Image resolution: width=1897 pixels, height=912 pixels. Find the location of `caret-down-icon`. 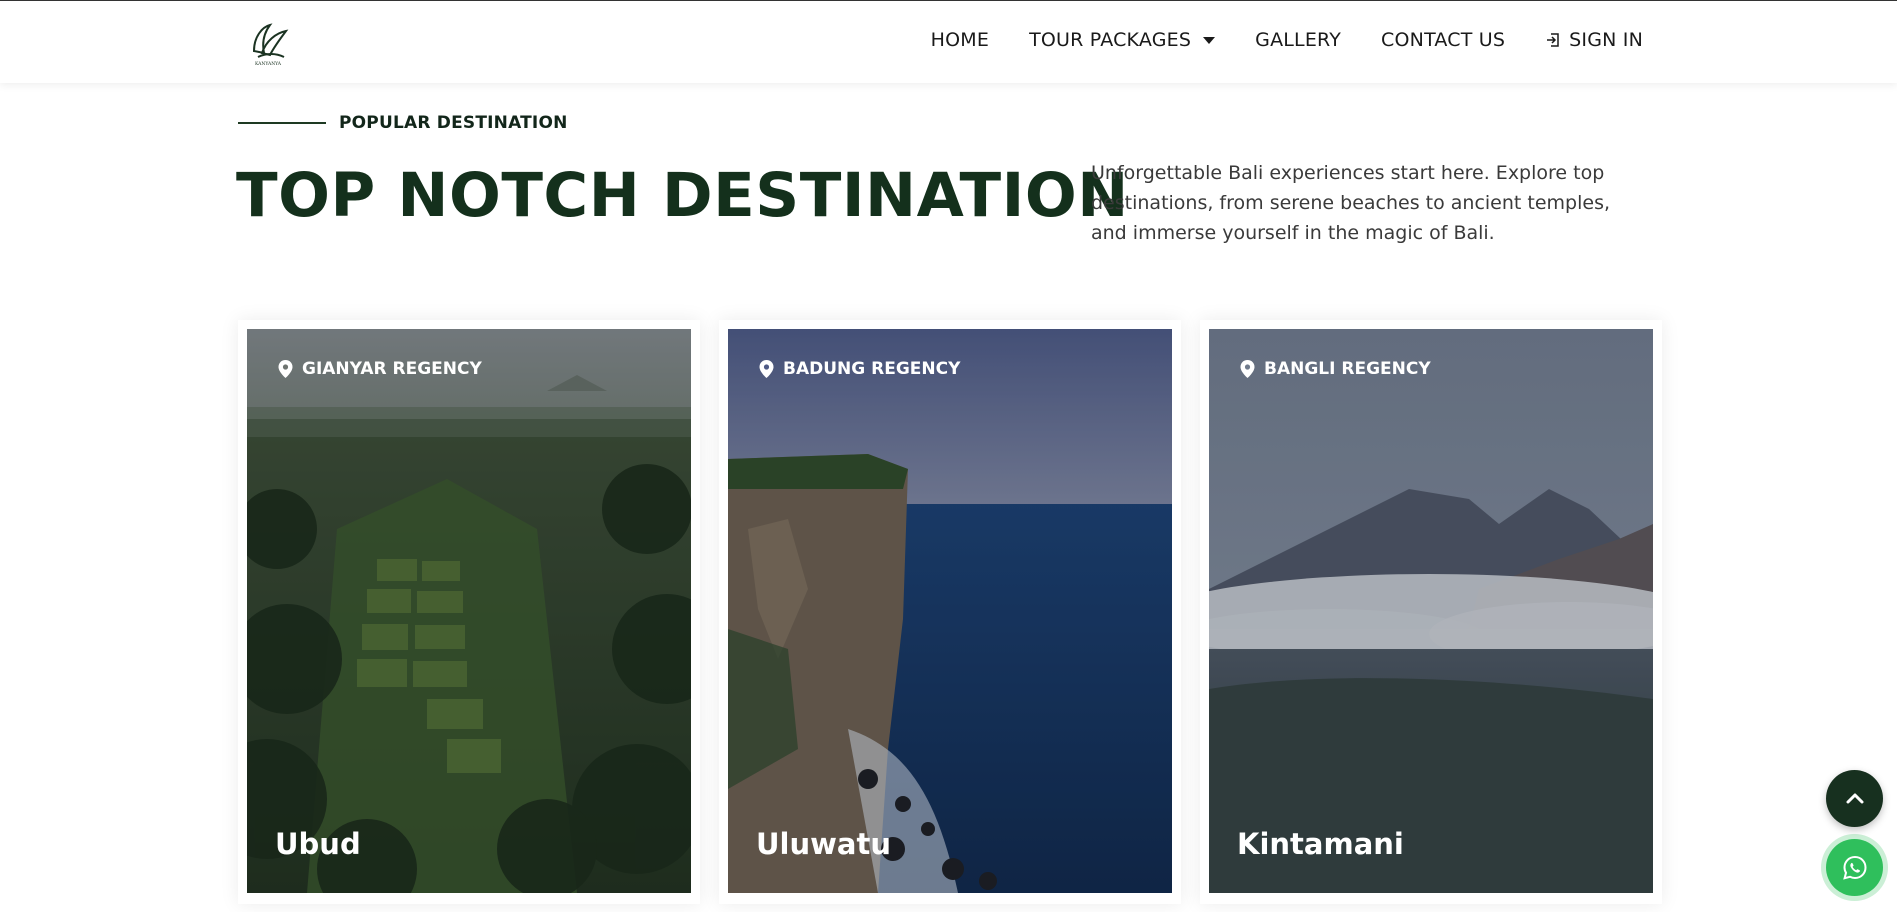

caret-down-icon is located at coordinates (1209, 40).